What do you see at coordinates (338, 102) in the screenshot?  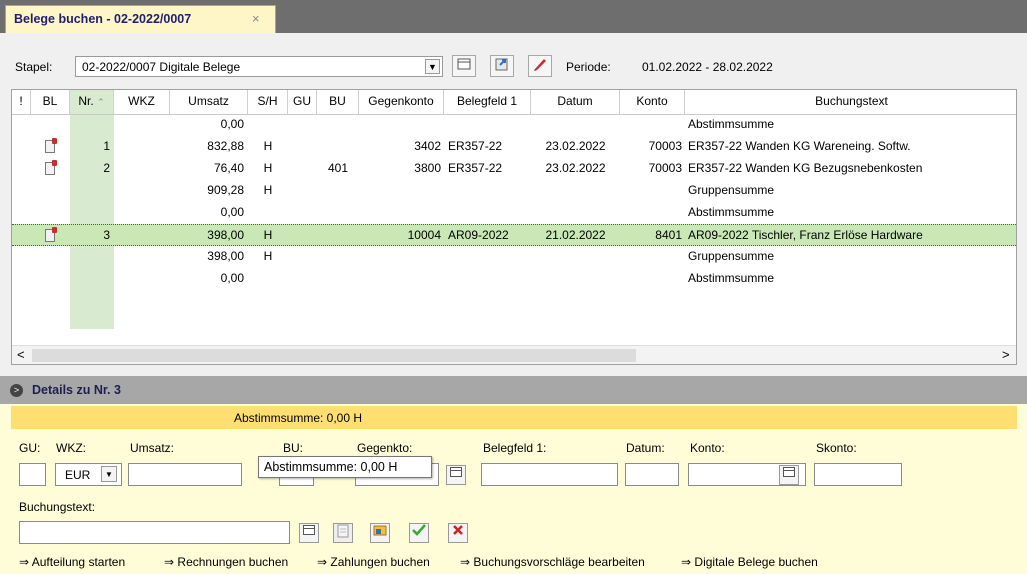 I see `col-header-bu: BU` at bounding box center [338, 102].